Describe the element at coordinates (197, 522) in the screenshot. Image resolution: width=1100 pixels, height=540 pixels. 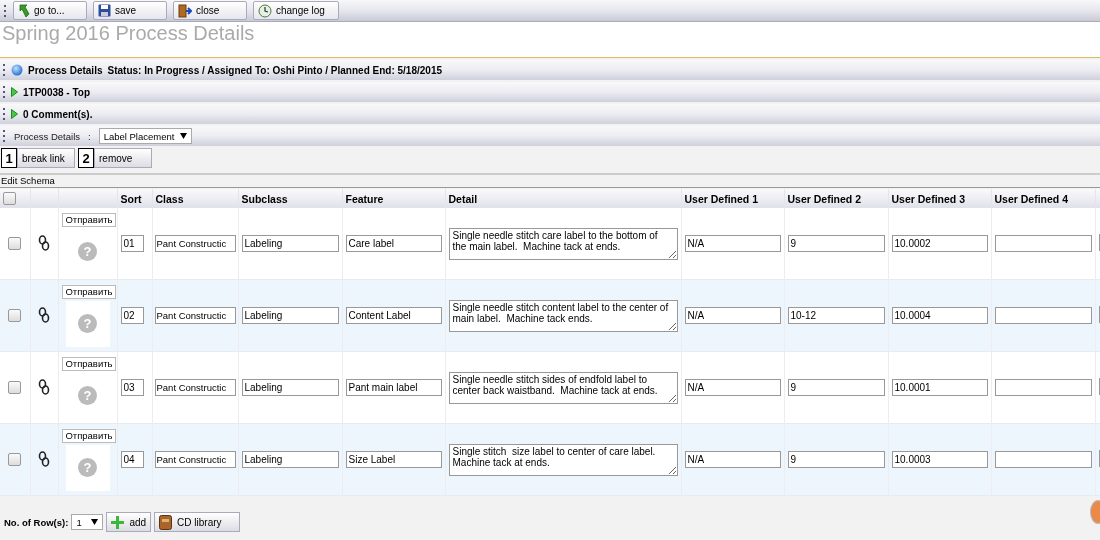
I see `footer-button: CD library` at that location.